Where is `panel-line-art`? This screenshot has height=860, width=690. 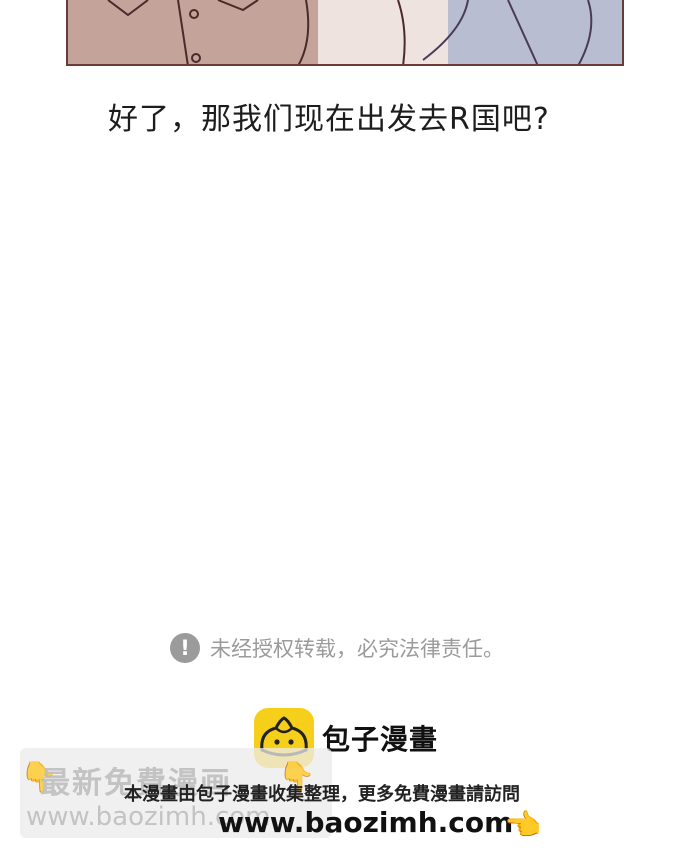 panel-line-art is located at coordinates (350, 32).